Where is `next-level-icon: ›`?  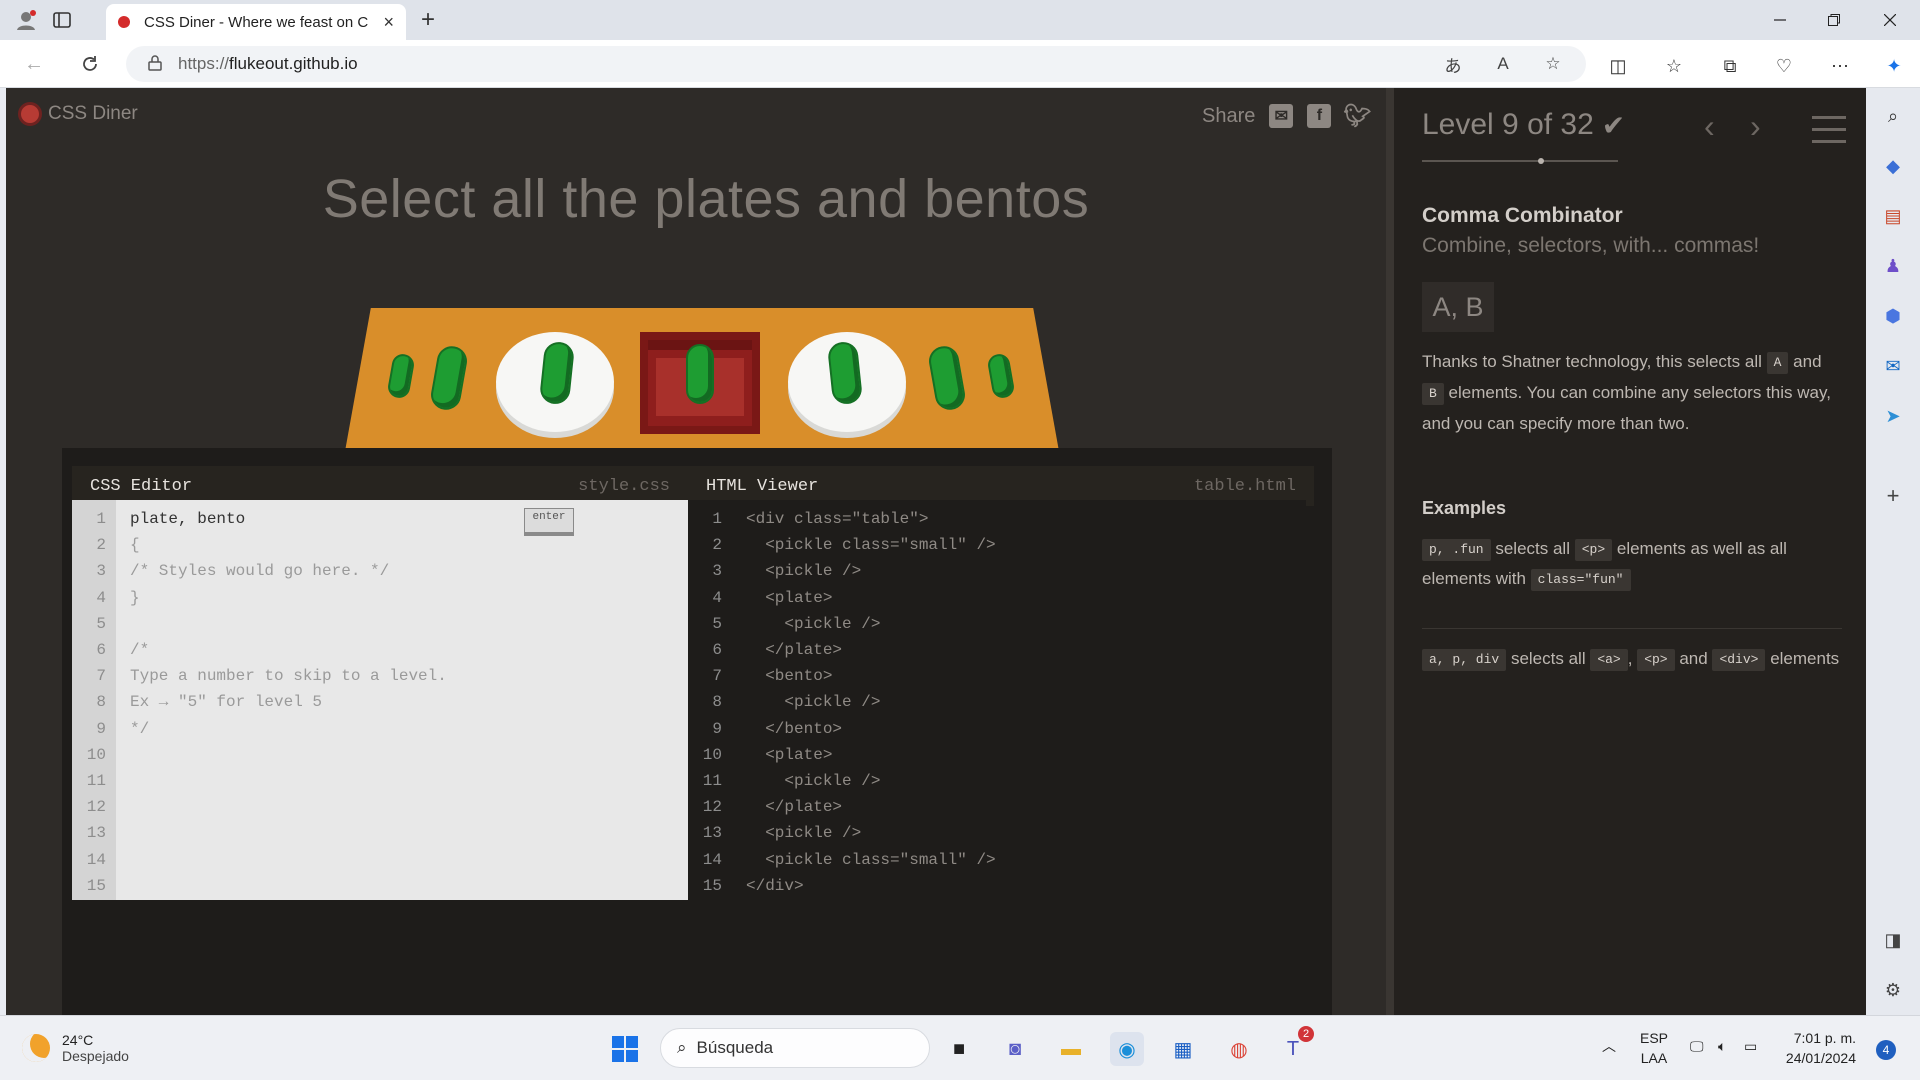
next-level-icon: › is located at coordinates (1755, 126).